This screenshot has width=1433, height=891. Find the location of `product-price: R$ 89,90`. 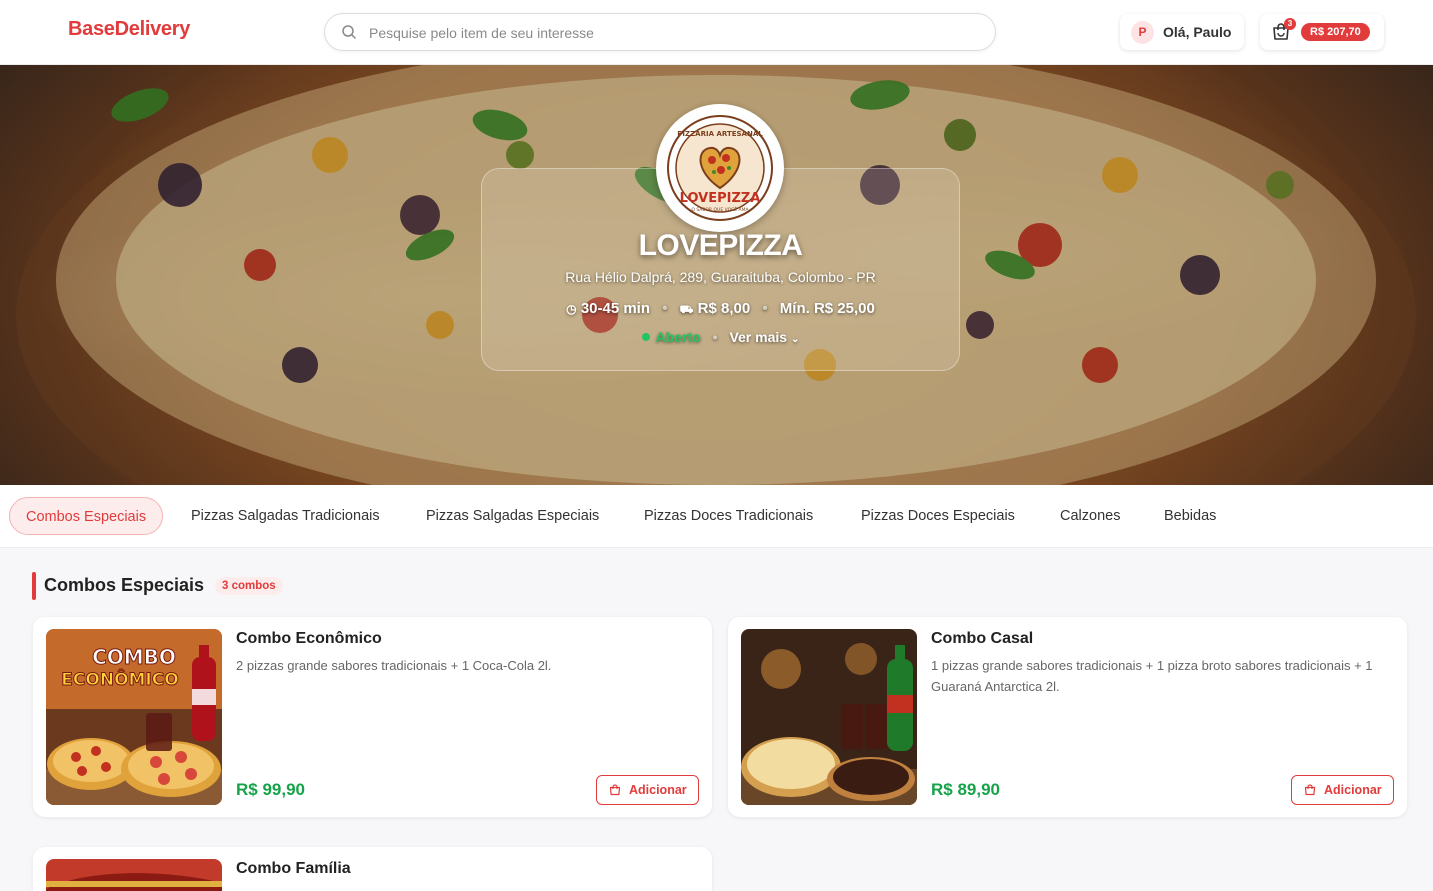

product-price: R$ 89,90 is located at coordinates (965, 789).